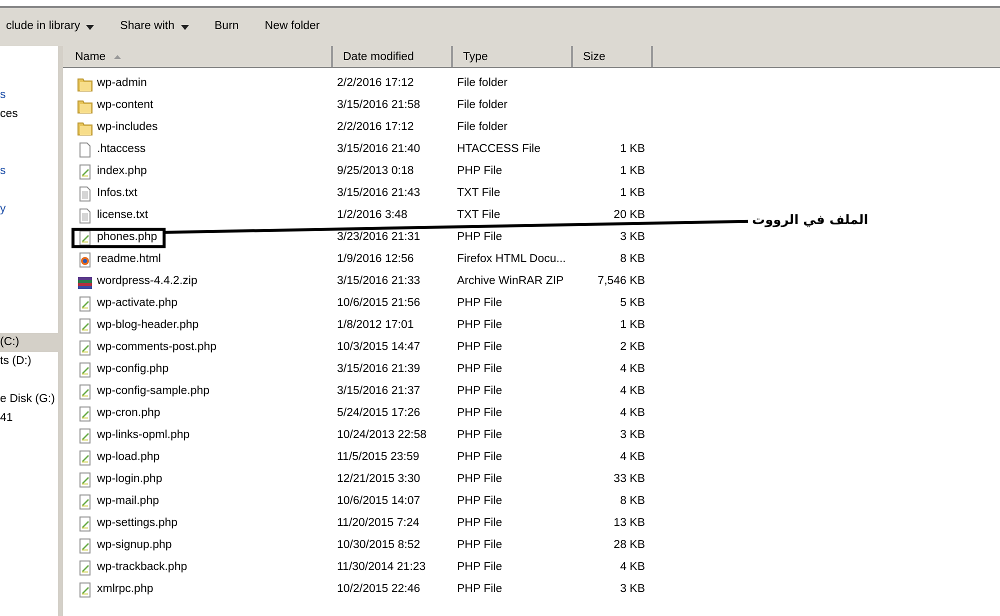 This screenshot has height=616, width=1000. I want to click on date-cell-text: 5/24/2015 17:26, so click(379, 414).